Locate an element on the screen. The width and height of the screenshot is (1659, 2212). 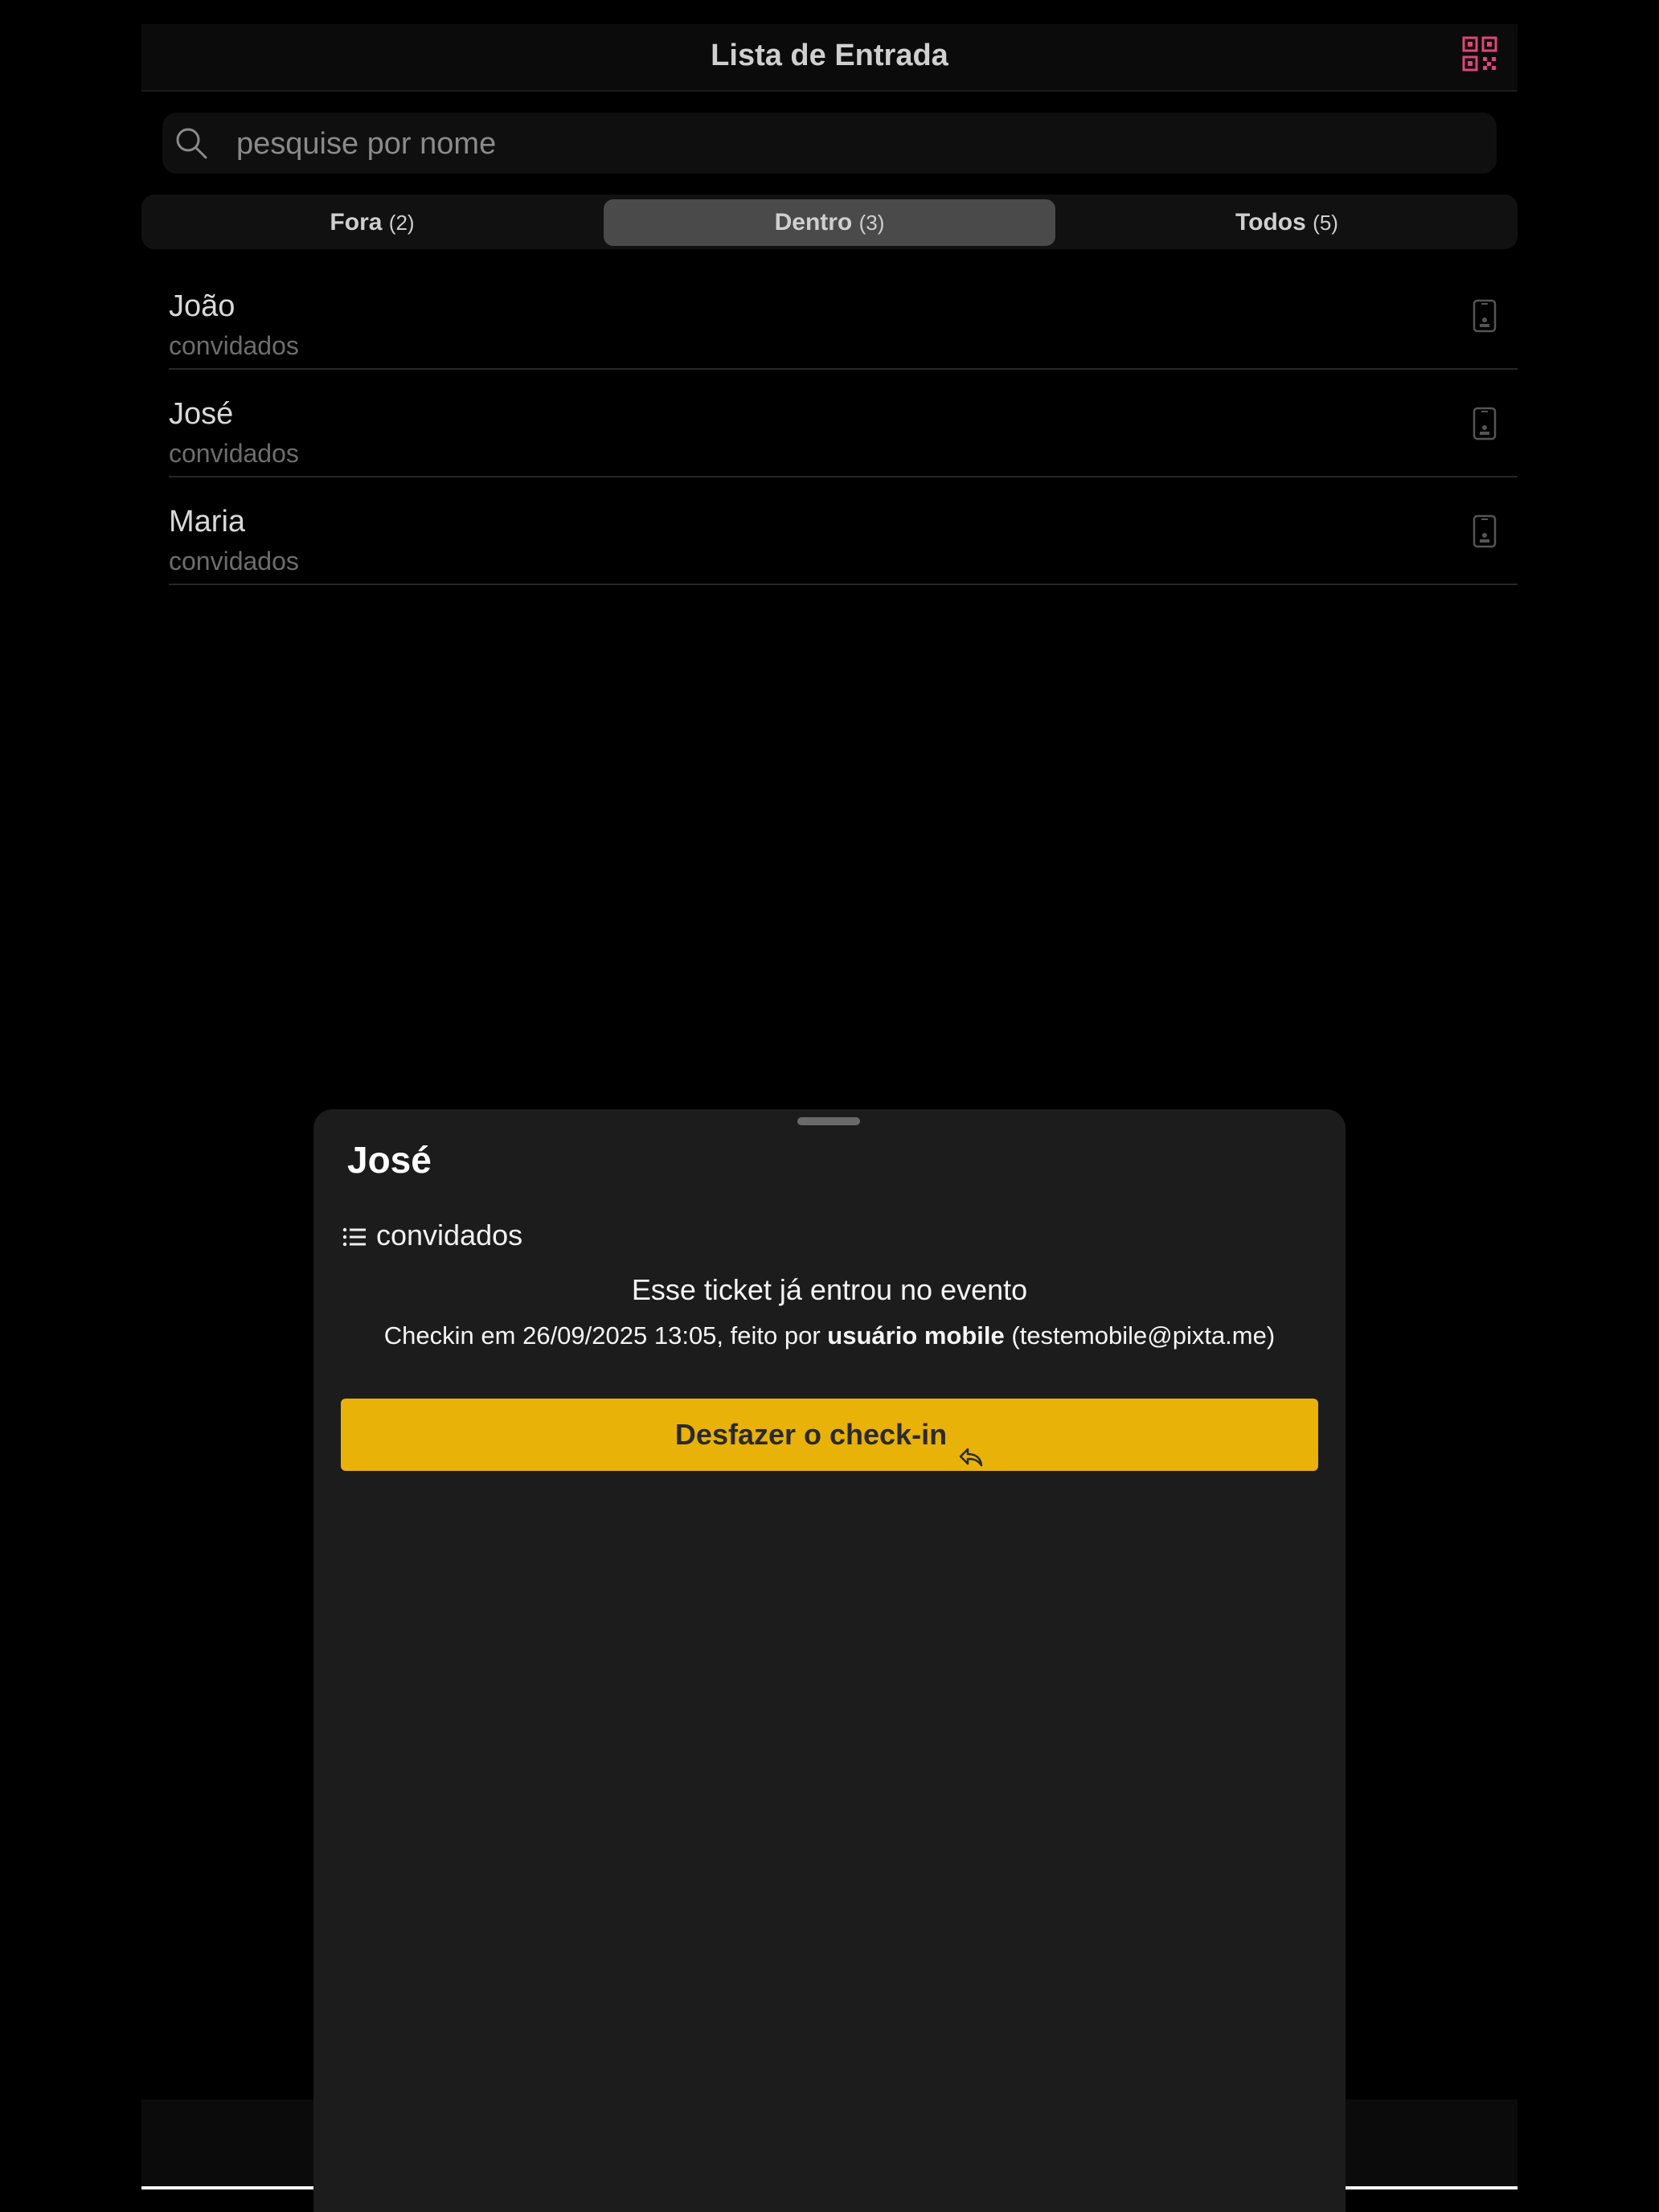
guest-name: João is located at coordinates (202, 306).